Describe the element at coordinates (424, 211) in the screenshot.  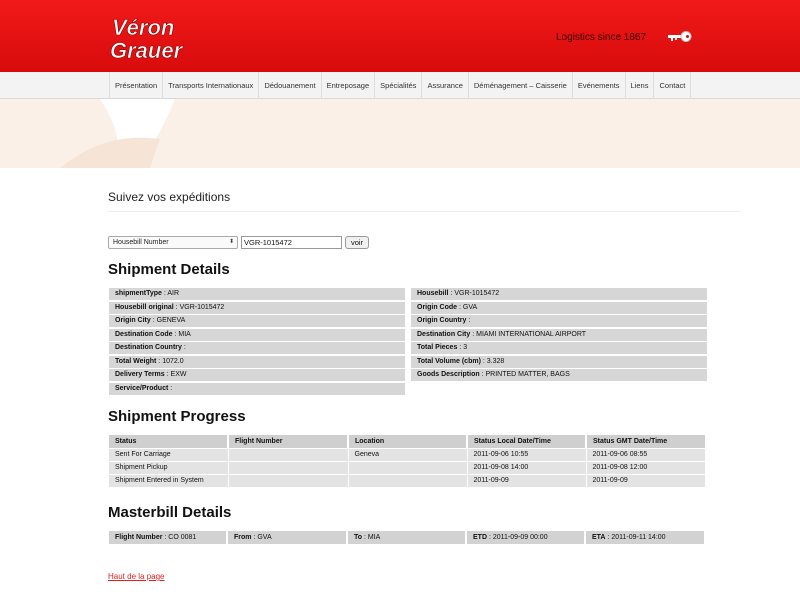
I see `title-divider` at that location.